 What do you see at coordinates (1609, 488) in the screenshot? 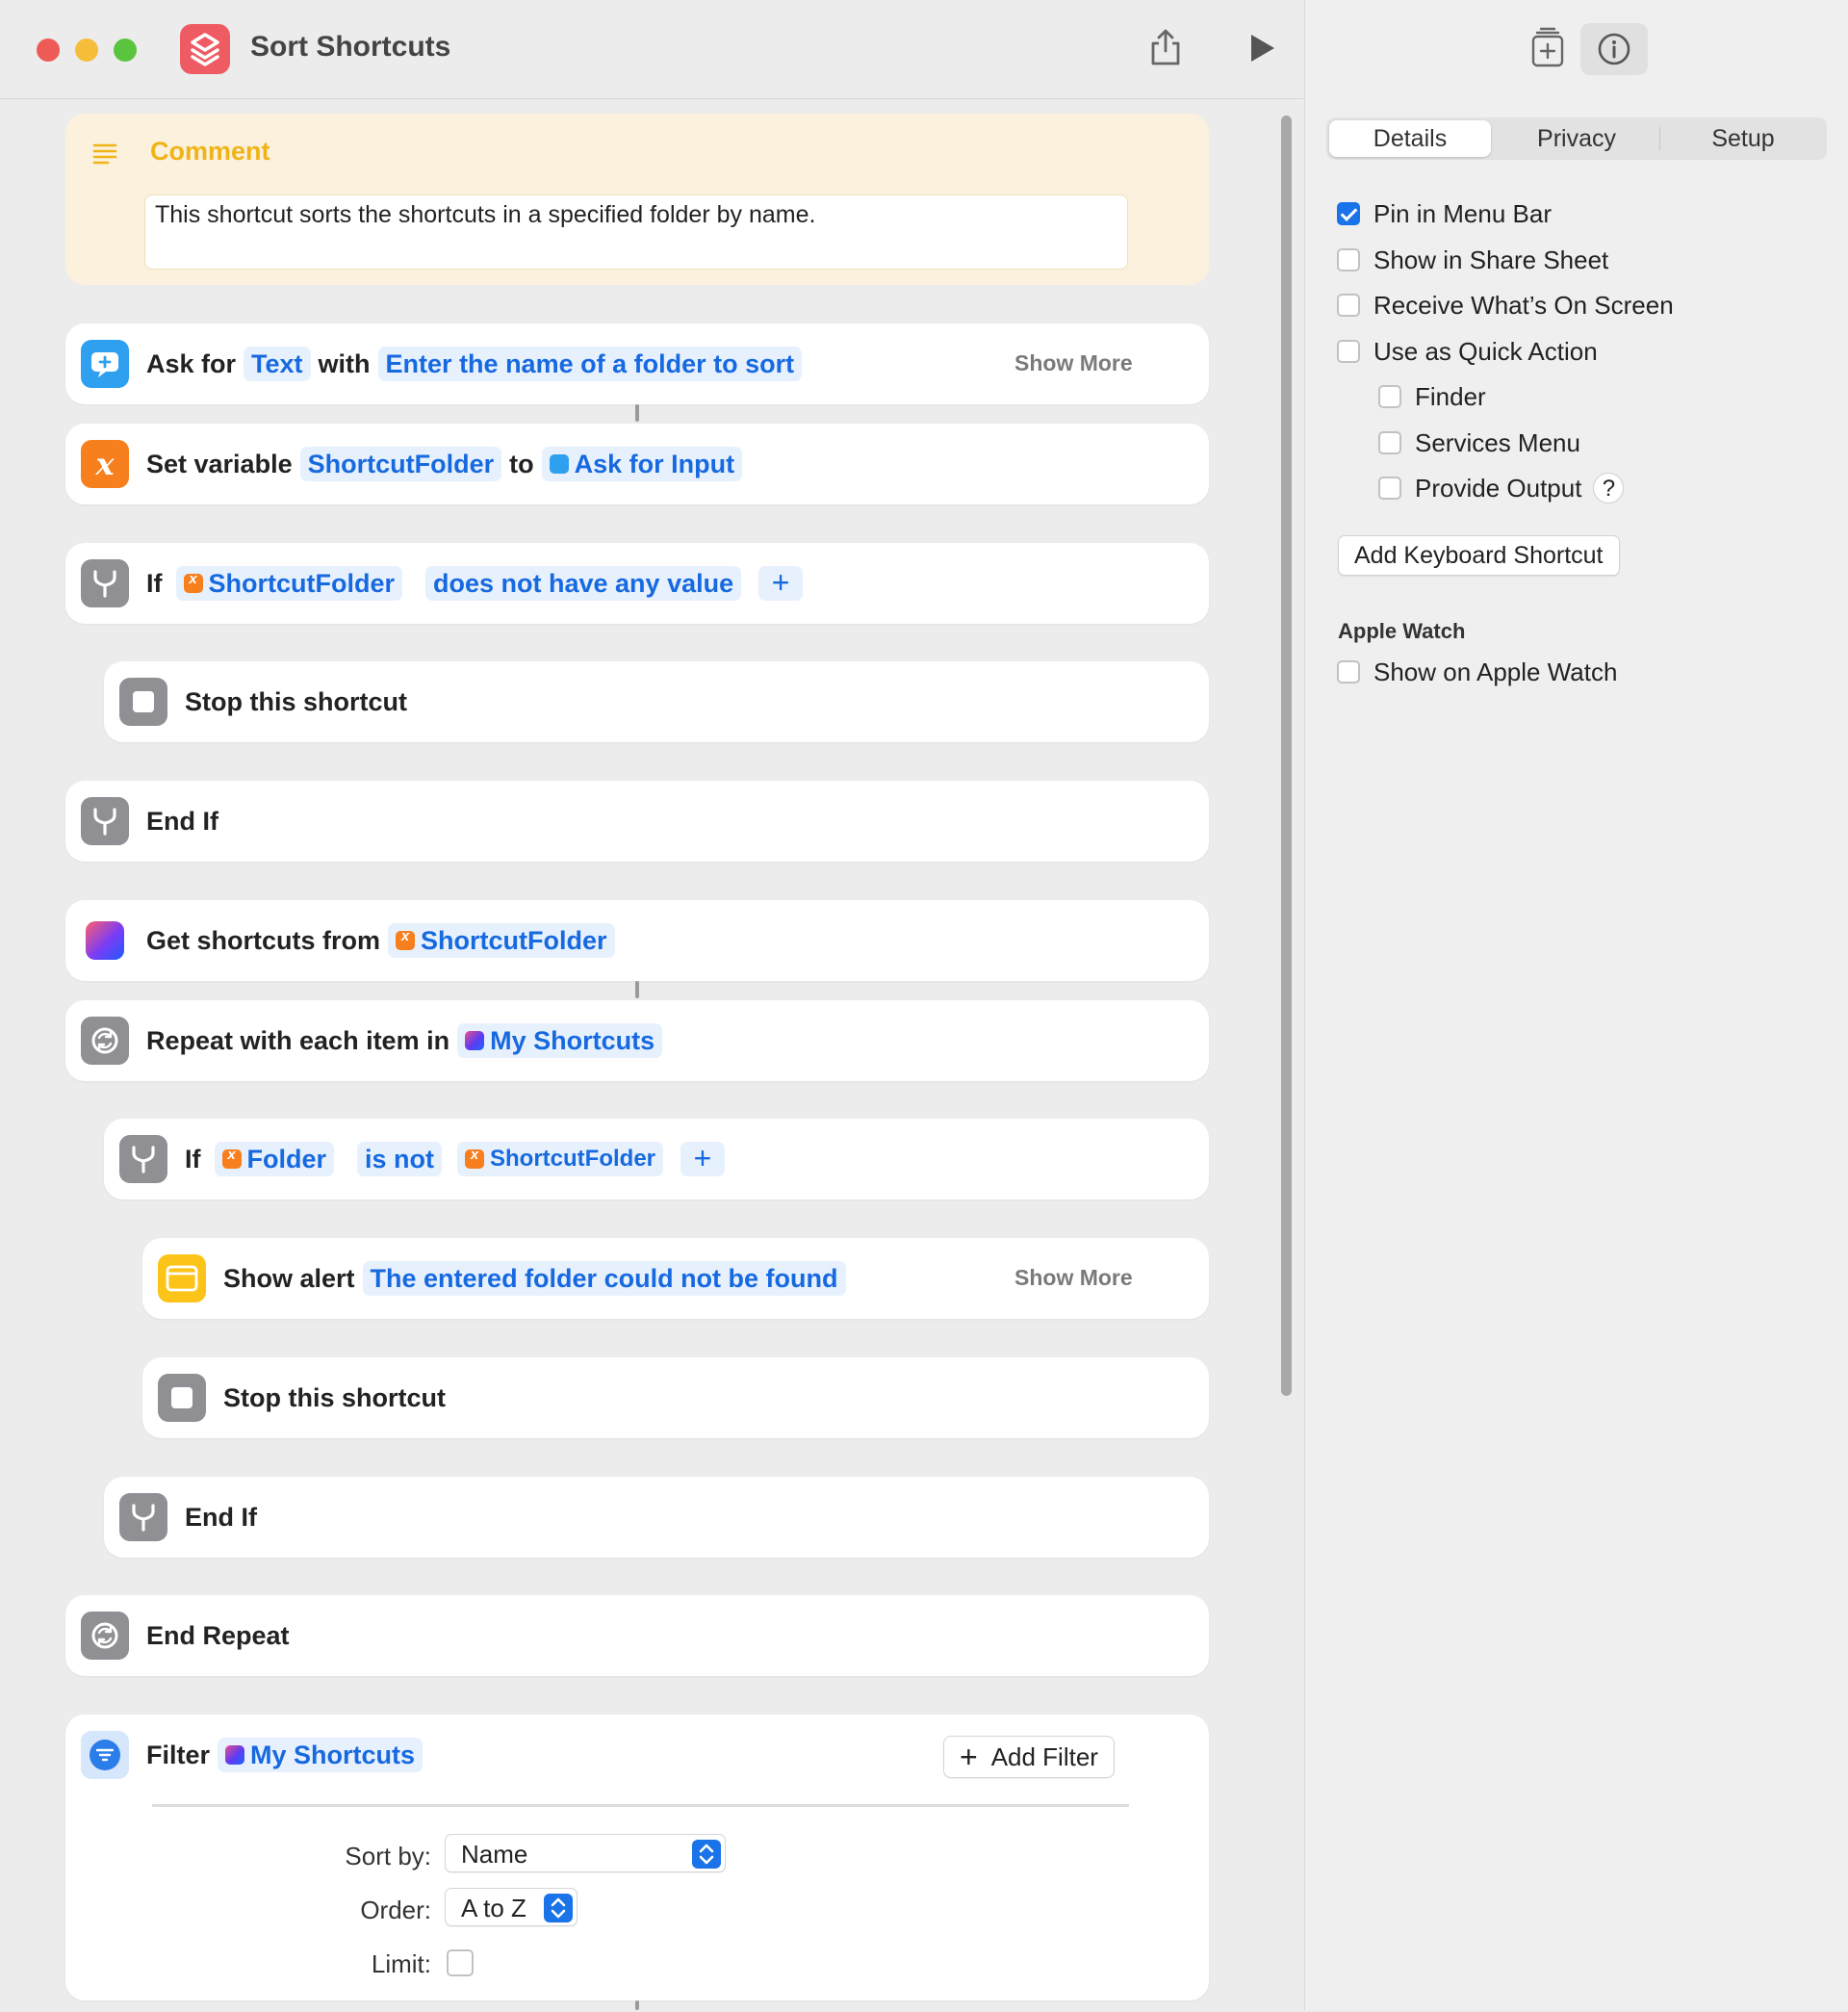
I see `help-button: ?` at bounding box center [1609, 488].